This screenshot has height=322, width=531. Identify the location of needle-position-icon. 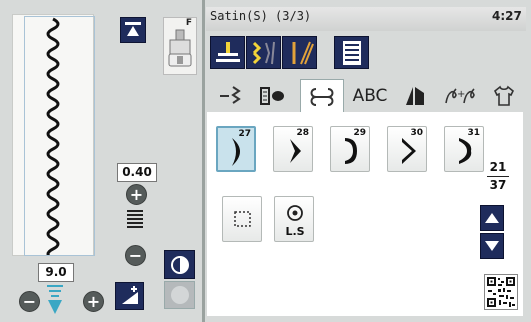
(133, 29).